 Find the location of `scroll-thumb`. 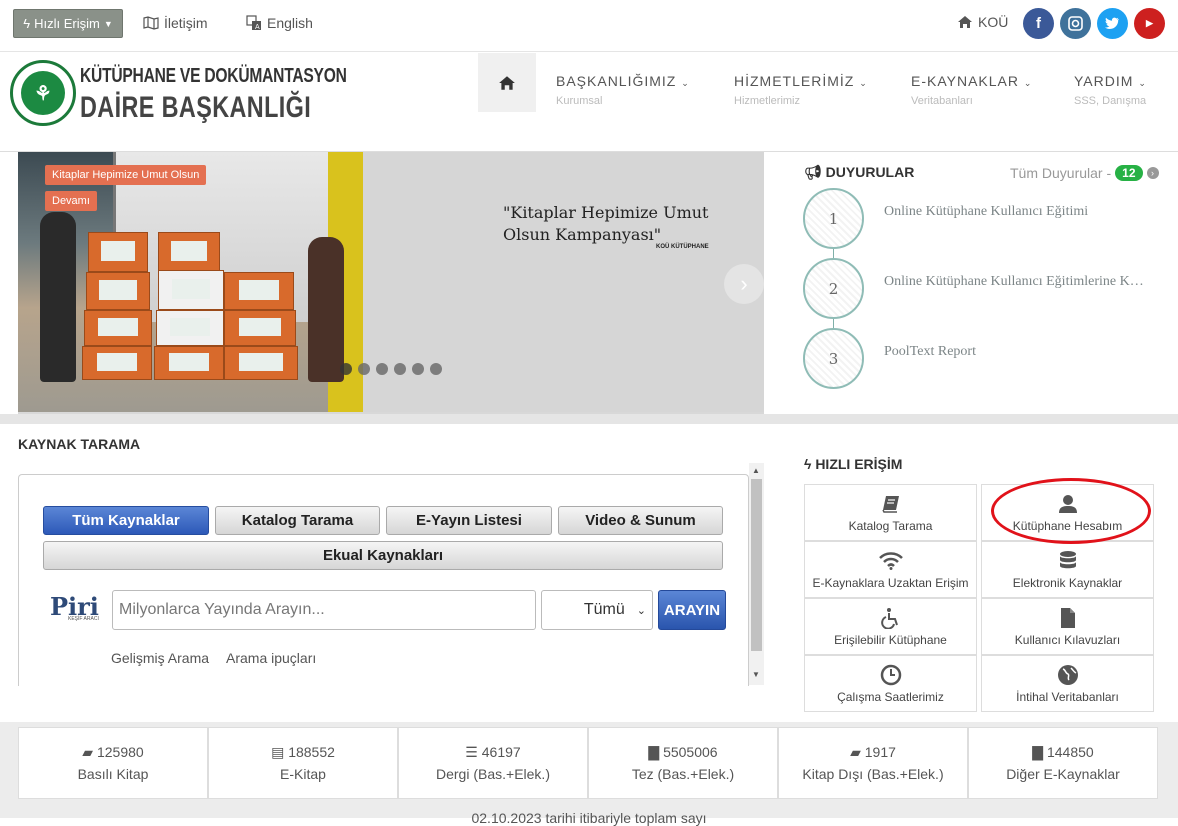

scroll-thumb is located at coordinates (756, 565).